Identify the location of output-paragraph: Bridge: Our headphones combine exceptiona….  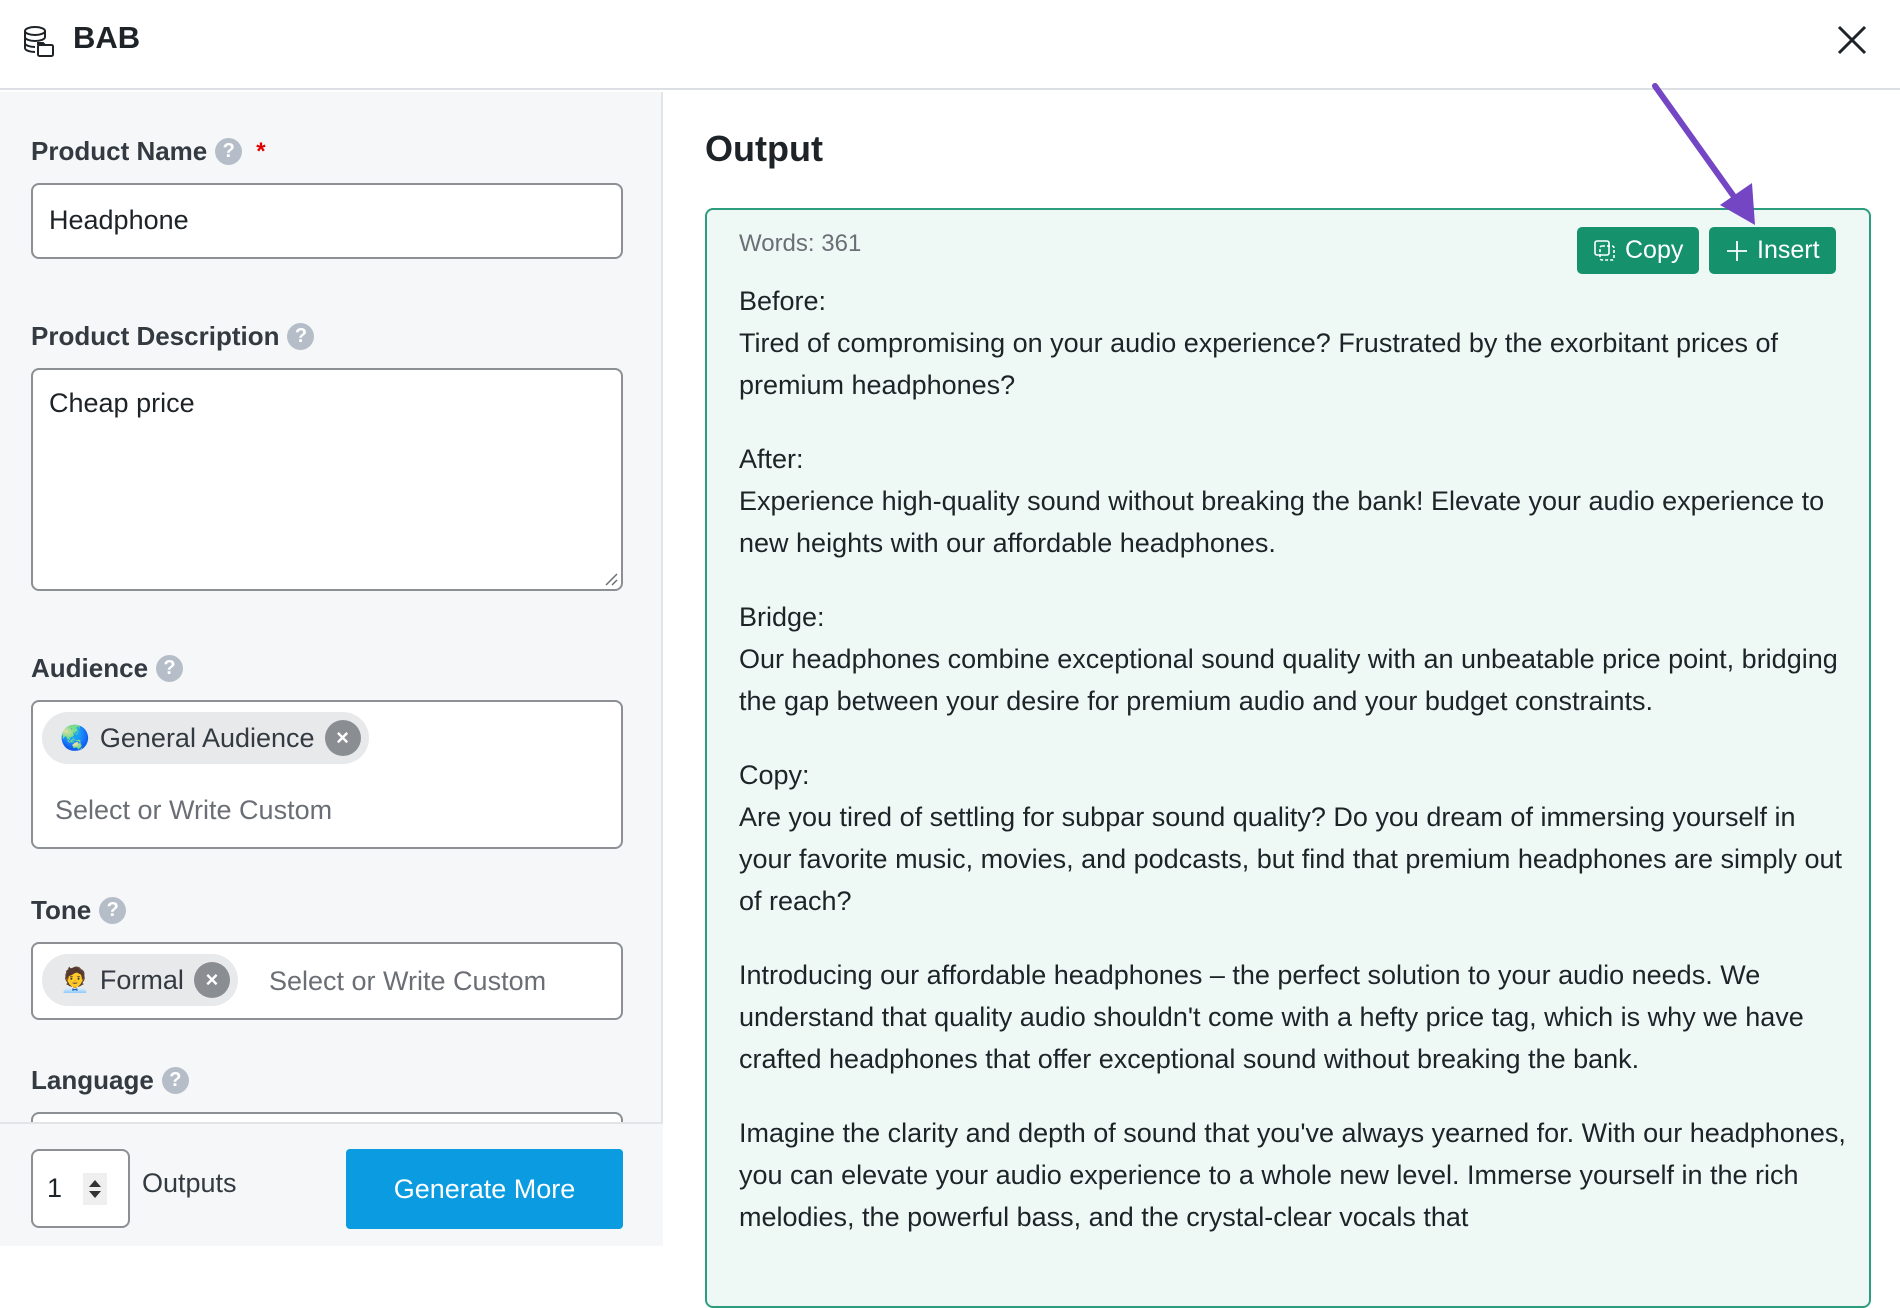
(1294, 659).